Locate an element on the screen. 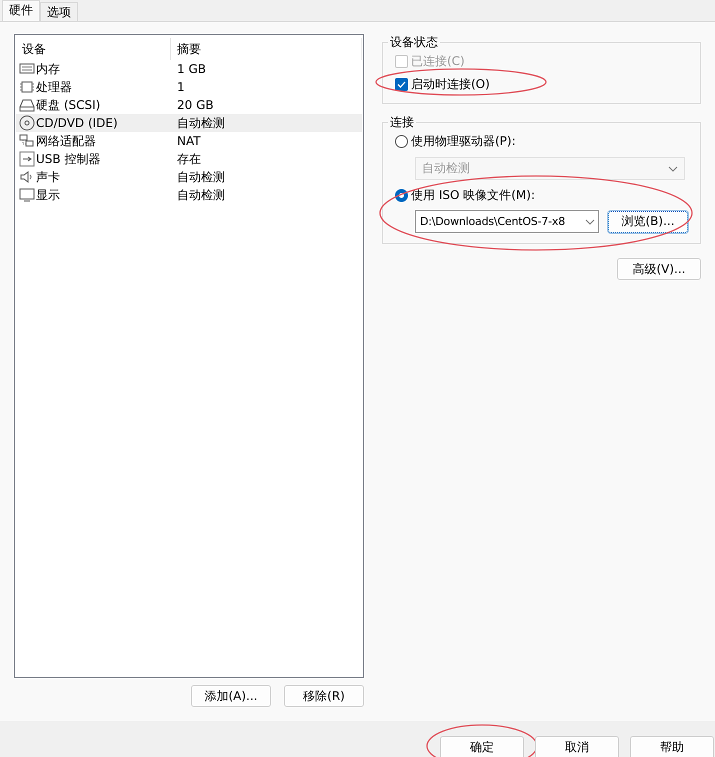 The height and width of the screenshot is (757, 715). device-row: 内存 1 GB is located at coordinates (189, 69).